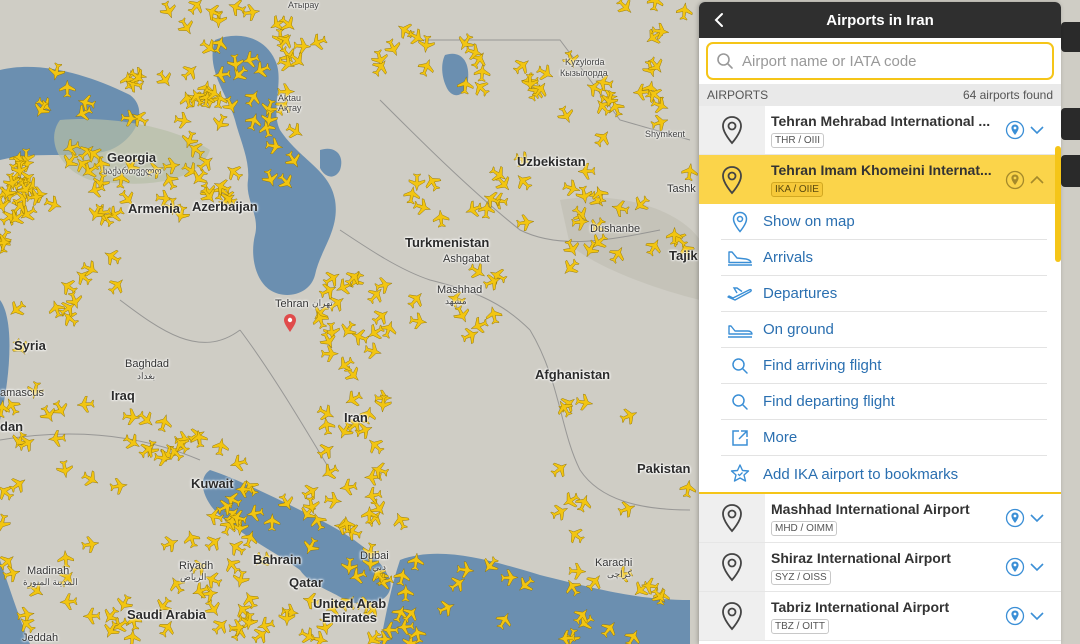 The height and width of the screenshot is (644, 1080). I want to click on menu-item-more: More, so click(884, 438).